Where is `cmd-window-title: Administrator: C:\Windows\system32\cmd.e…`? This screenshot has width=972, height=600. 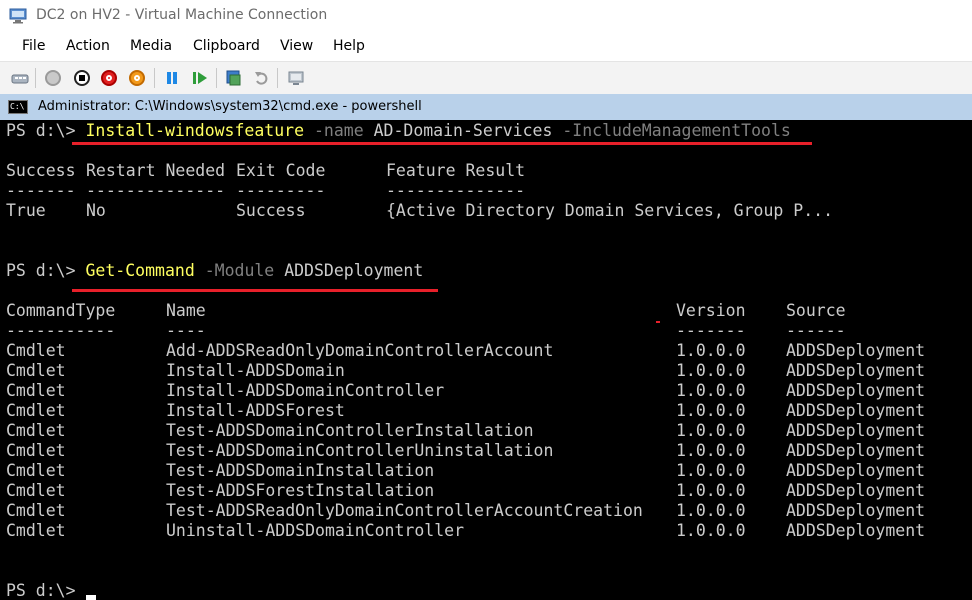
cmd-window-title: Administrator: C:\Windows\system32\cmd.e… is located at coordinates (230, 106).